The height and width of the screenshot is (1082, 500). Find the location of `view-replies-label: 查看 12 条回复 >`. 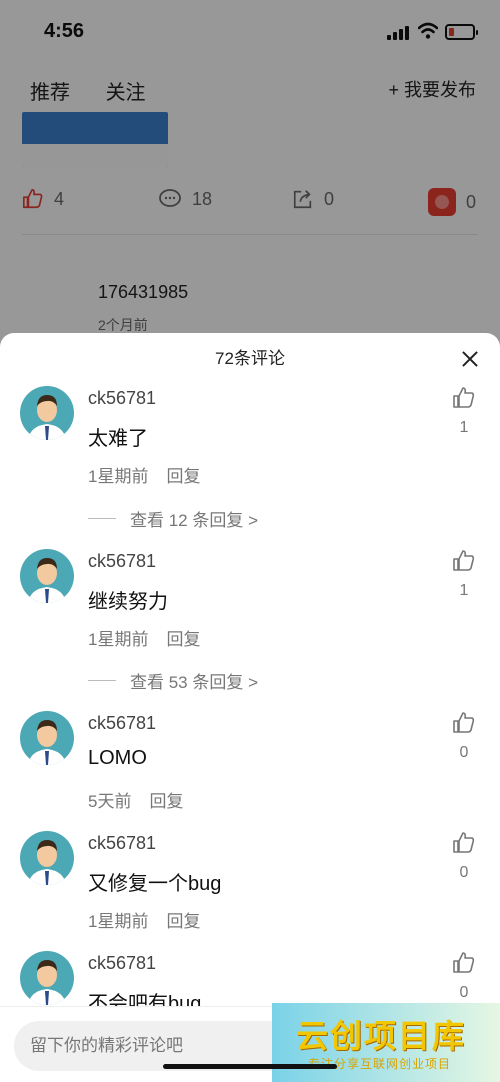

view-replies-label: 查看 12 条回复 > is located at coordinates (194, 520).